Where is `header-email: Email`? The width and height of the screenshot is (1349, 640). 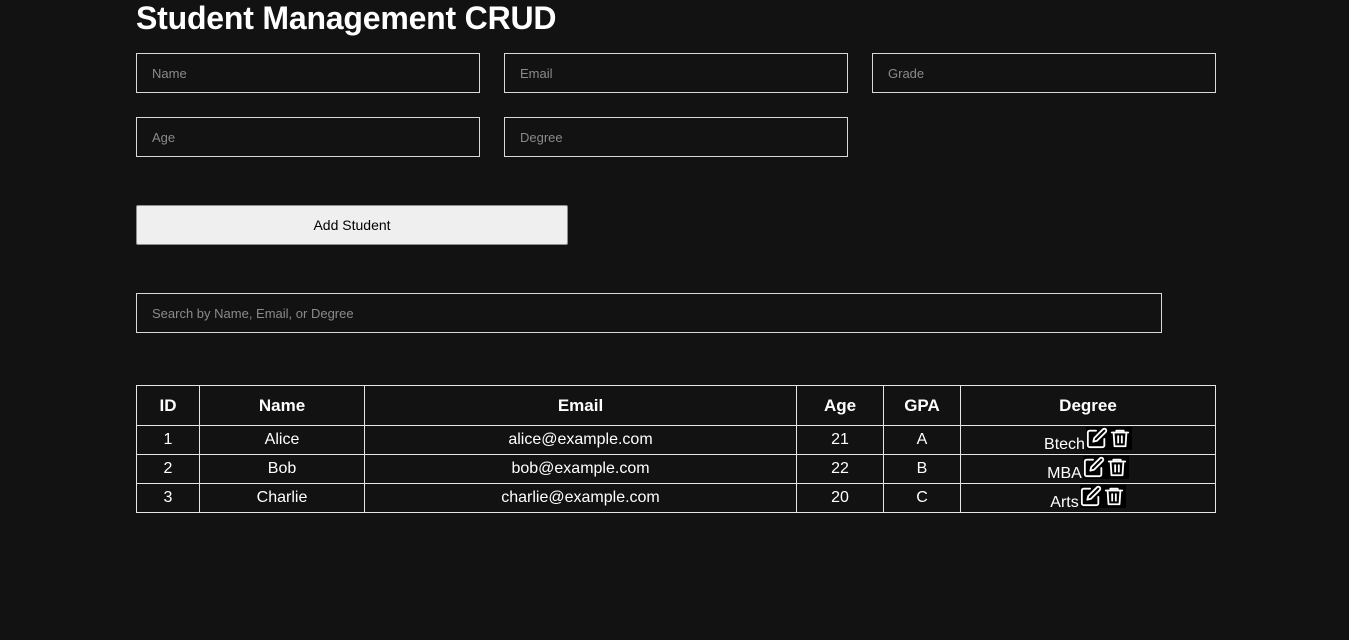
header-email: Email is located at coordinates (580, 405).